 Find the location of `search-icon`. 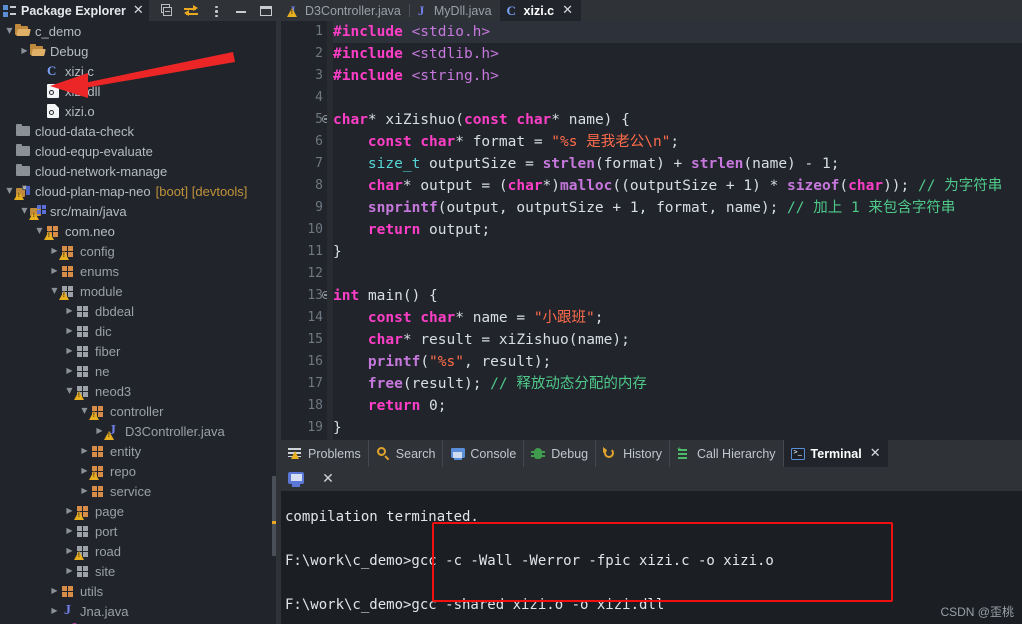

search-icon is located at coordinates (383, 453).